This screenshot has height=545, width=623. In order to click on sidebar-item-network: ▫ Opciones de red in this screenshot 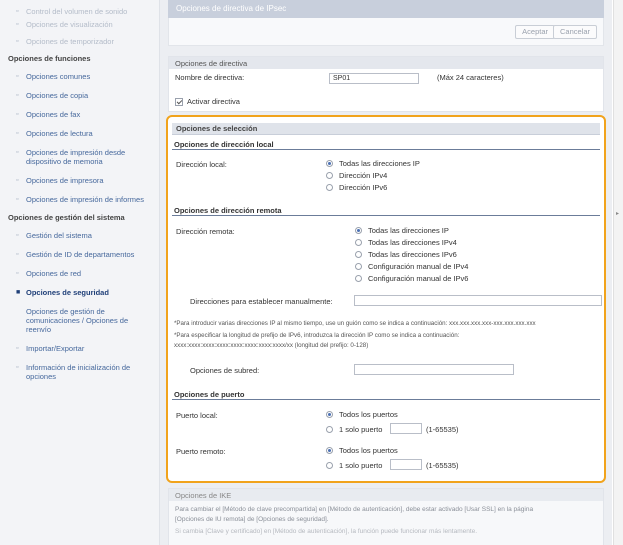, I will do `click(79, 273)`.